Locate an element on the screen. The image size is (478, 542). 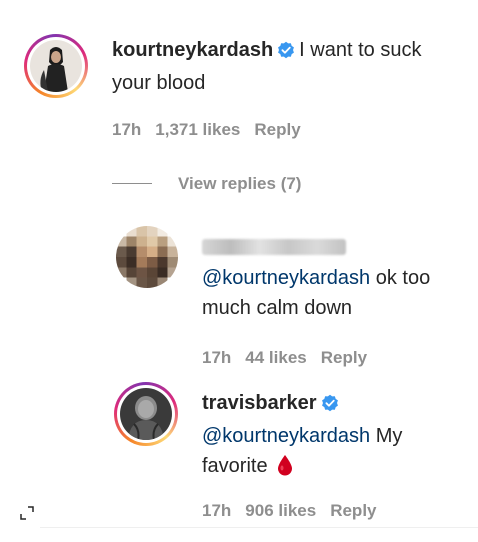
reply-meta: 17h 906 likes Reply is located at coordinates (296, 511).